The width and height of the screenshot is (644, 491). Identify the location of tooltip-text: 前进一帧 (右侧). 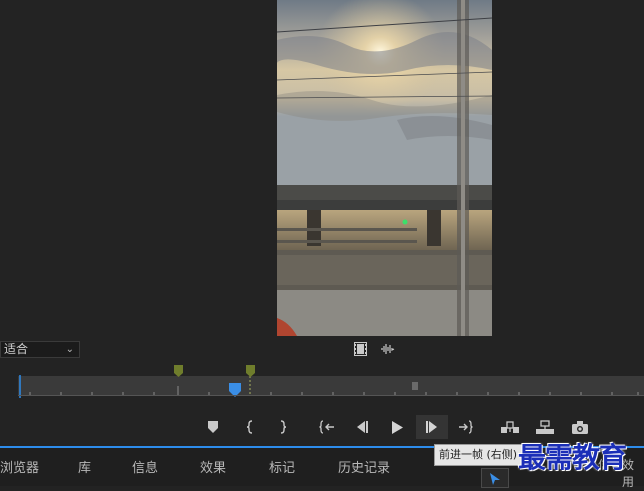
(478, 454).